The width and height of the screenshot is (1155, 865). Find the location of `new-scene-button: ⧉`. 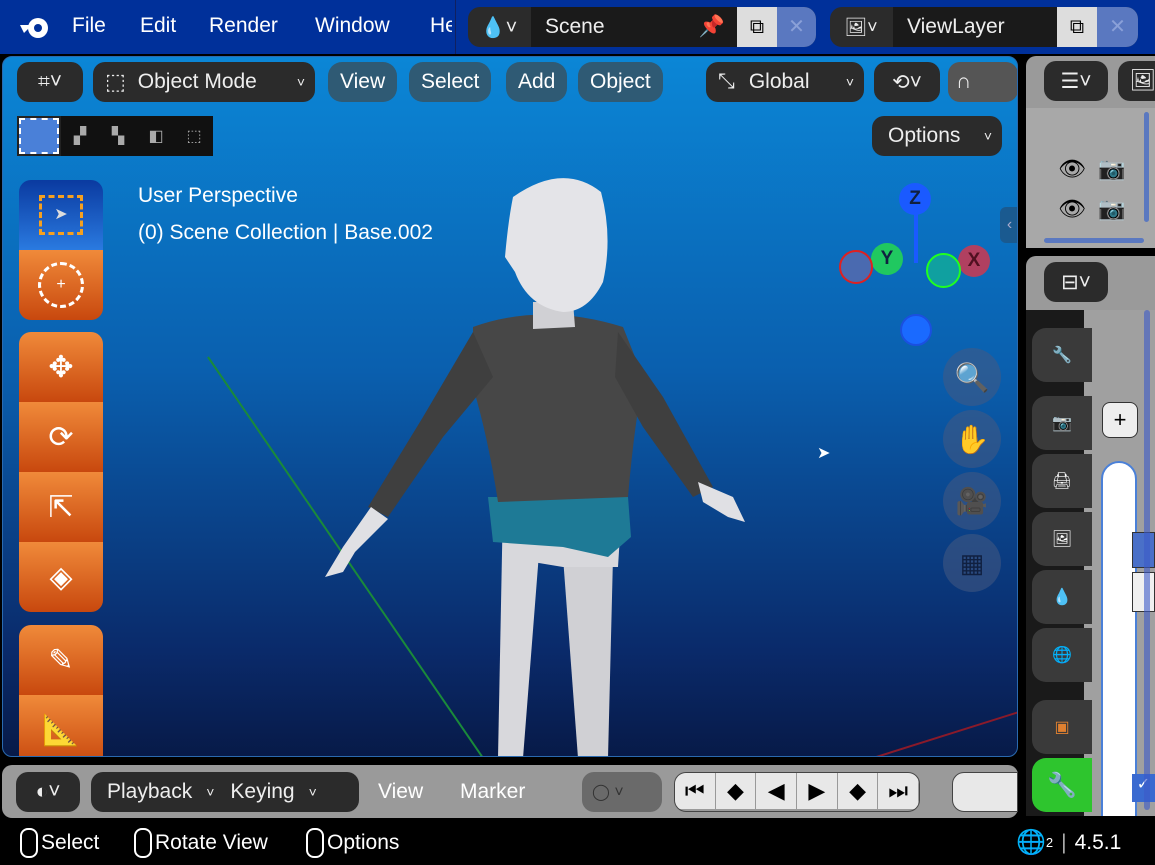

new-scene-button: ⧉ is located at coordinates (757, 27).